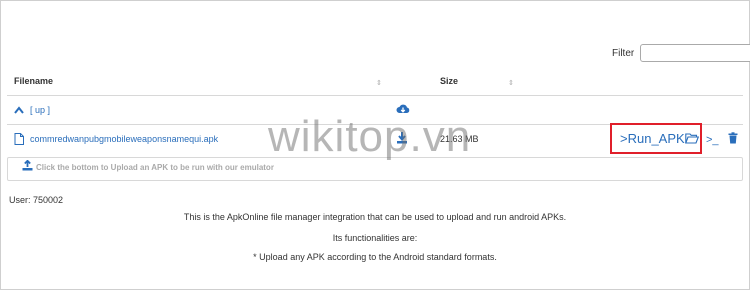 This screenshot has width=750, height=290. Describe the element at coordinates (375, 95) in the screenshot. I see `header-divider` at that location.